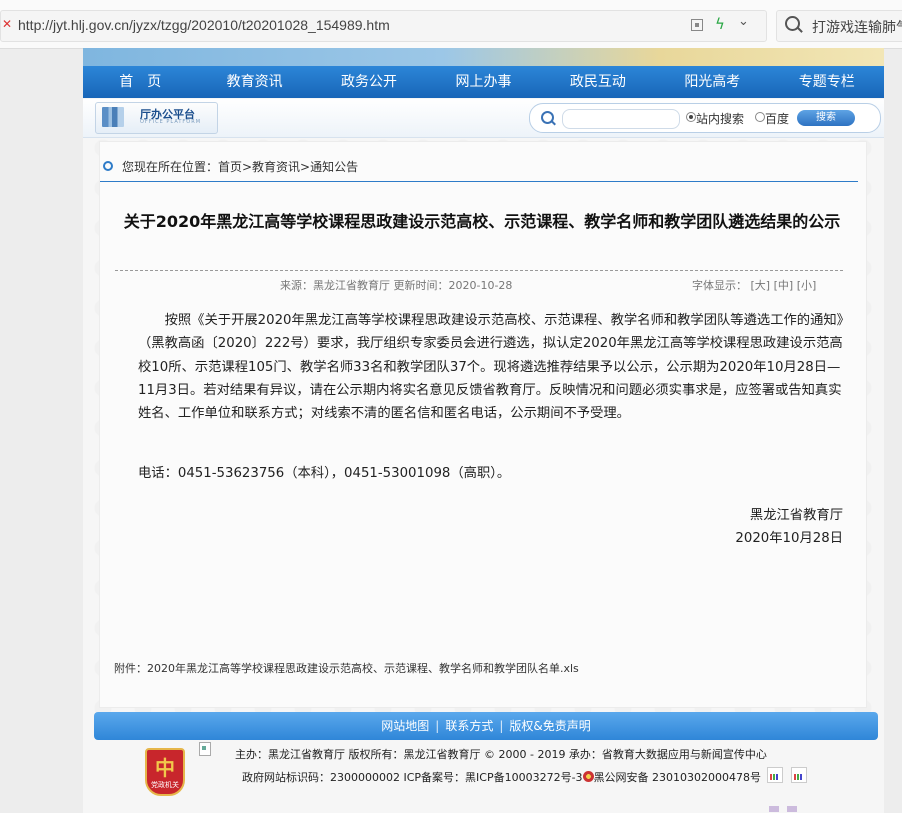 This screenshot has height=813, width=902. I want to click on radio-site-search-label: 站内搜索, so click(720, 118).